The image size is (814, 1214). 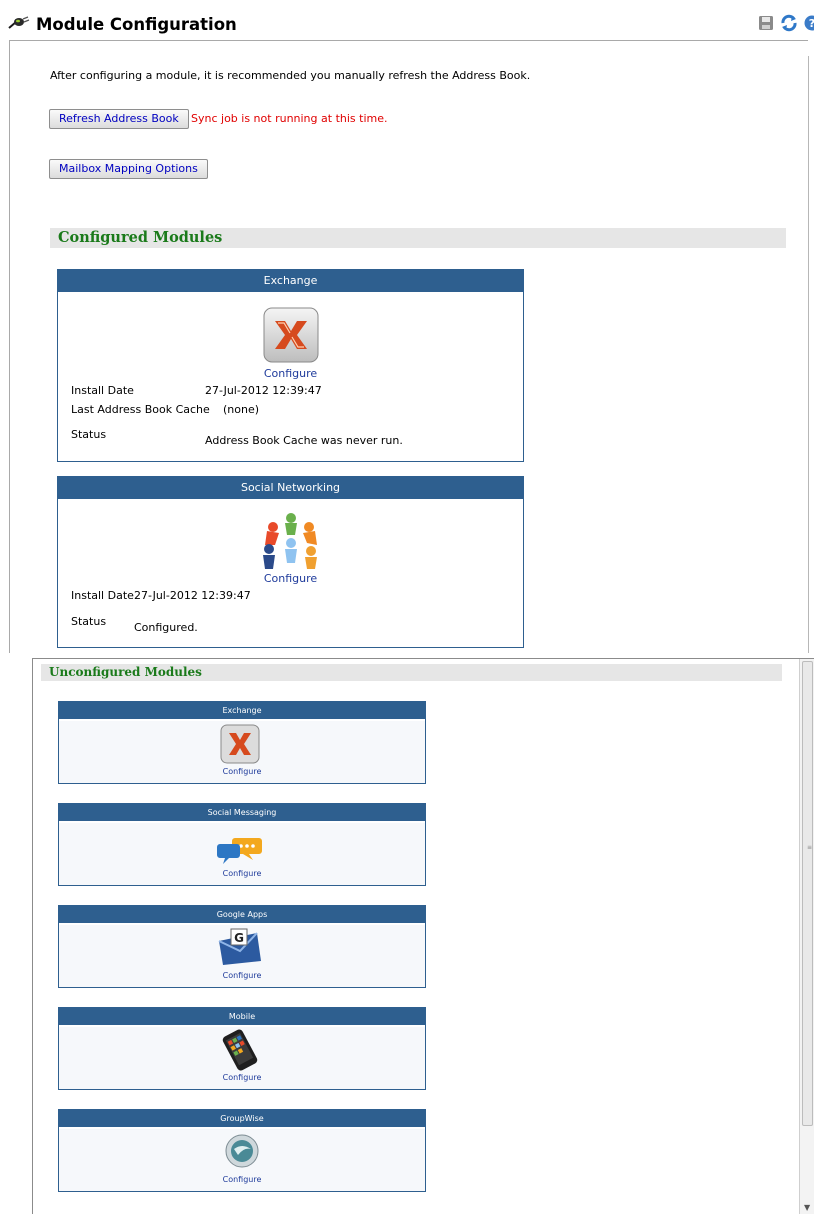 What do you see at coordinates (239, 938) in the screenshot?
I see `svg-text: G` at bounding box center [239, 938].